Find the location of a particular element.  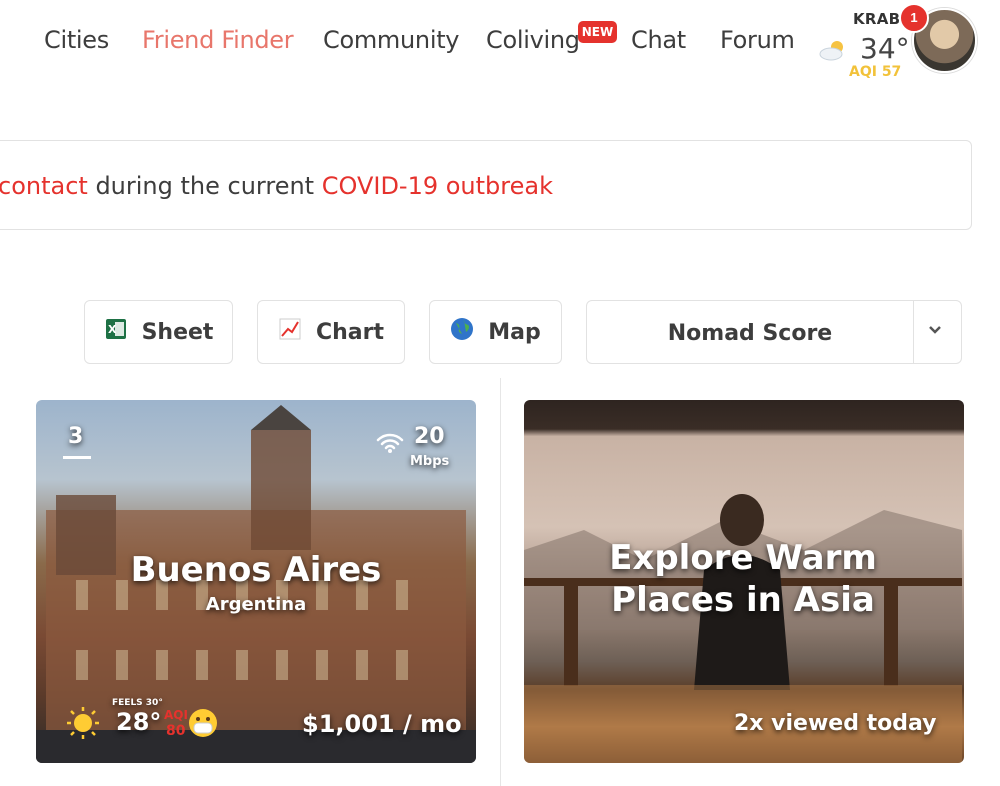

card-aqi-value: 80 is located at coordinates (176, 731).